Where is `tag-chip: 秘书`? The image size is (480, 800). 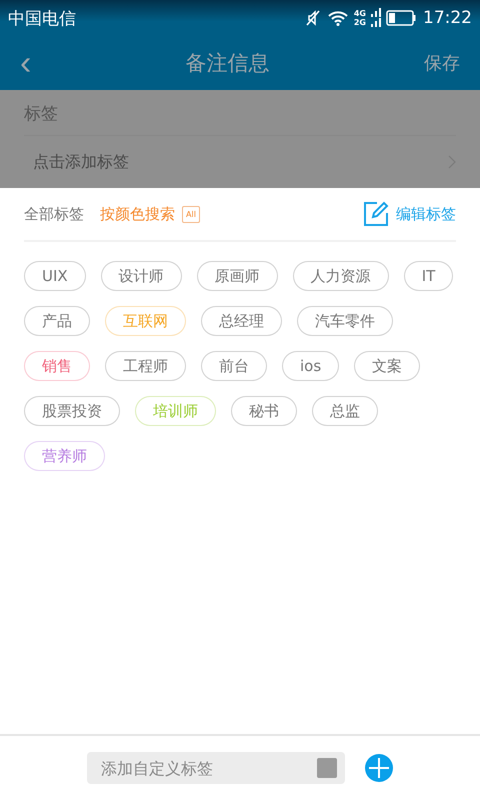 tag-chip: 秘书 is located at coordinates (264, 411).